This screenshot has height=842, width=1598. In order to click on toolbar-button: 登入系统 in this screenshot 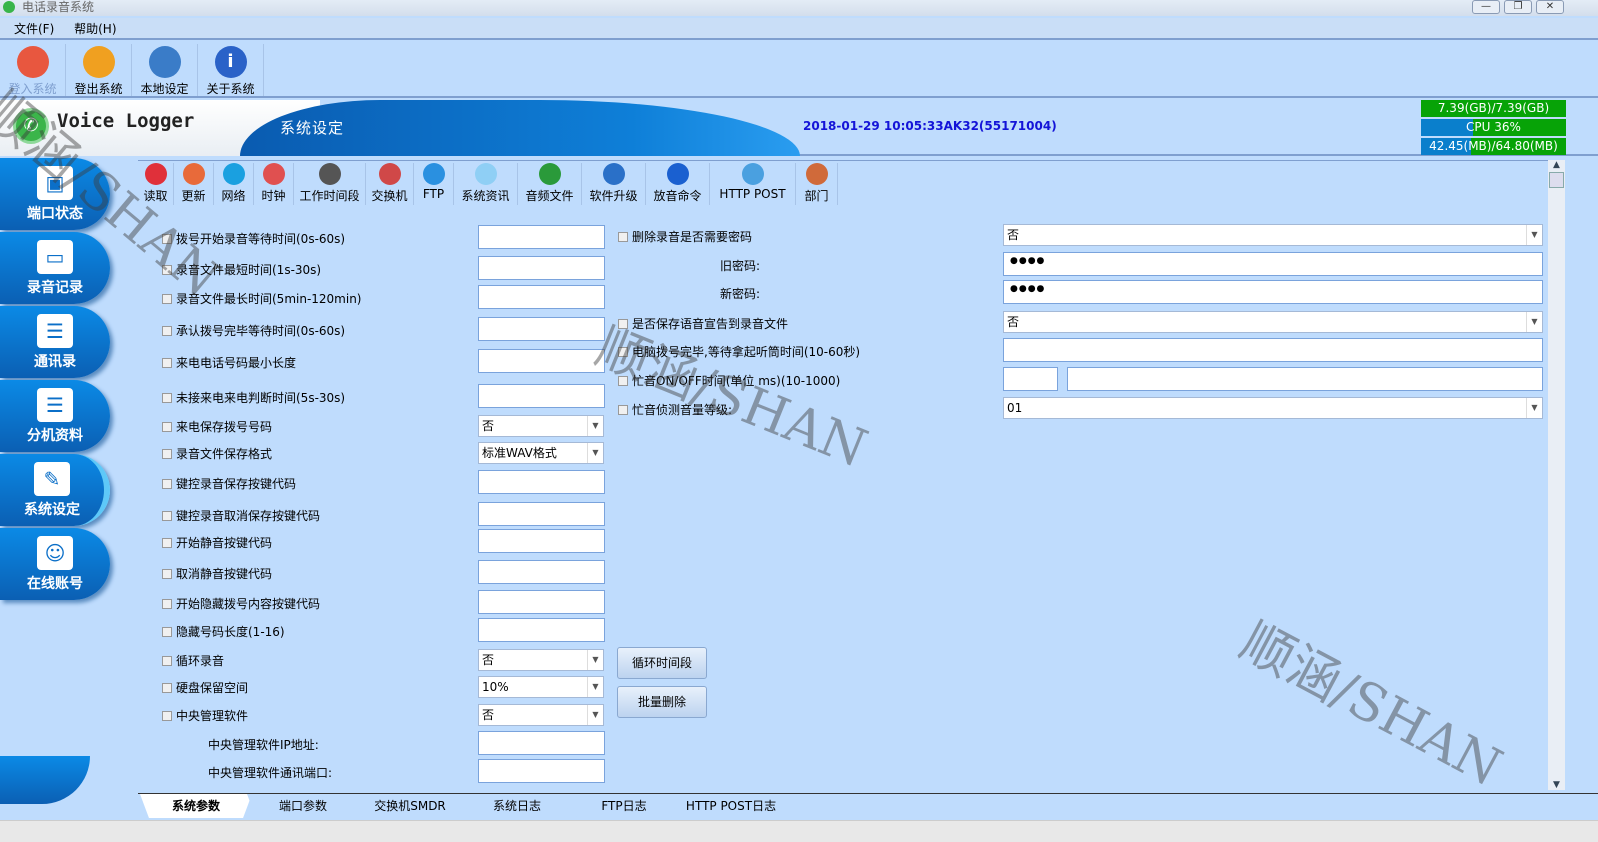, I will do `click(33, 70)`.